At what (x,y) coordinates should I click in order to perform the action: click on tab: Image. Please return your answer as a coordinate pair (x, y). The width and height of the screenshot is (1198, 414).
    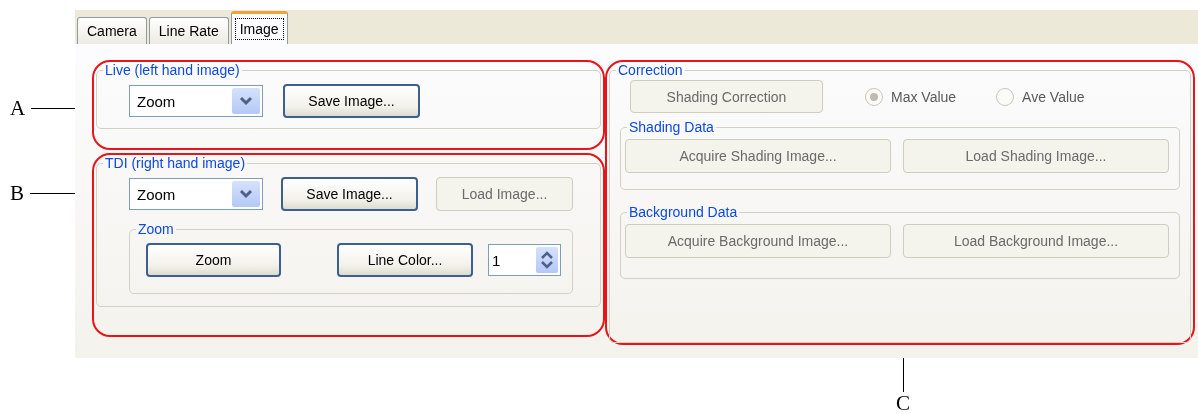
    Looking at the image, I should click on (259, 27).